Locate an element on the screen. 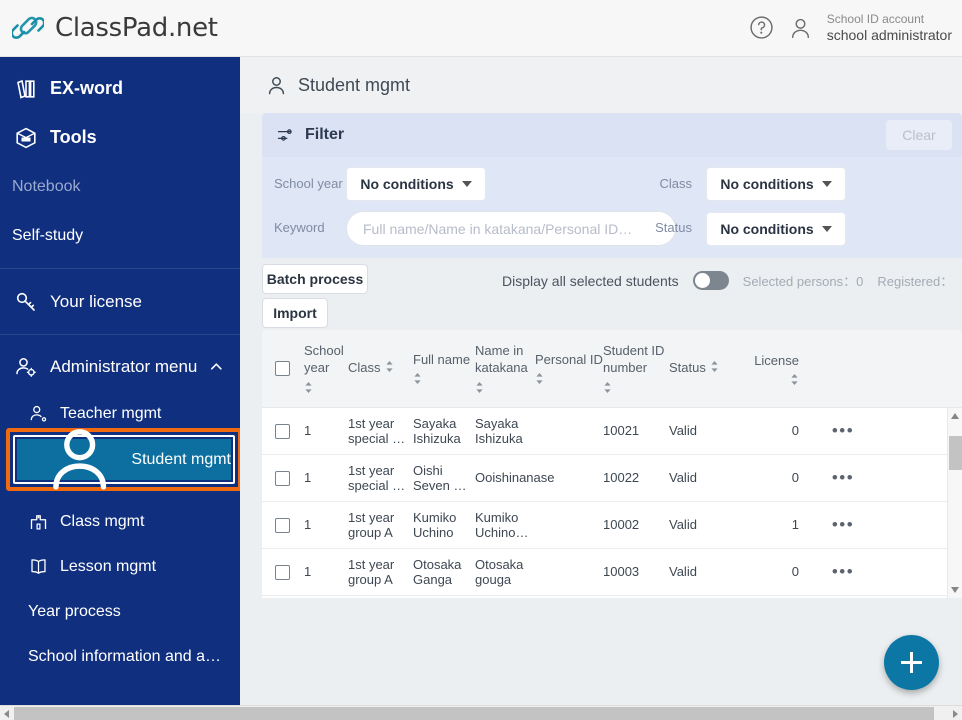 The image size is (962, 720). page-header: Student mgmt is located at coordinates (601, 85).